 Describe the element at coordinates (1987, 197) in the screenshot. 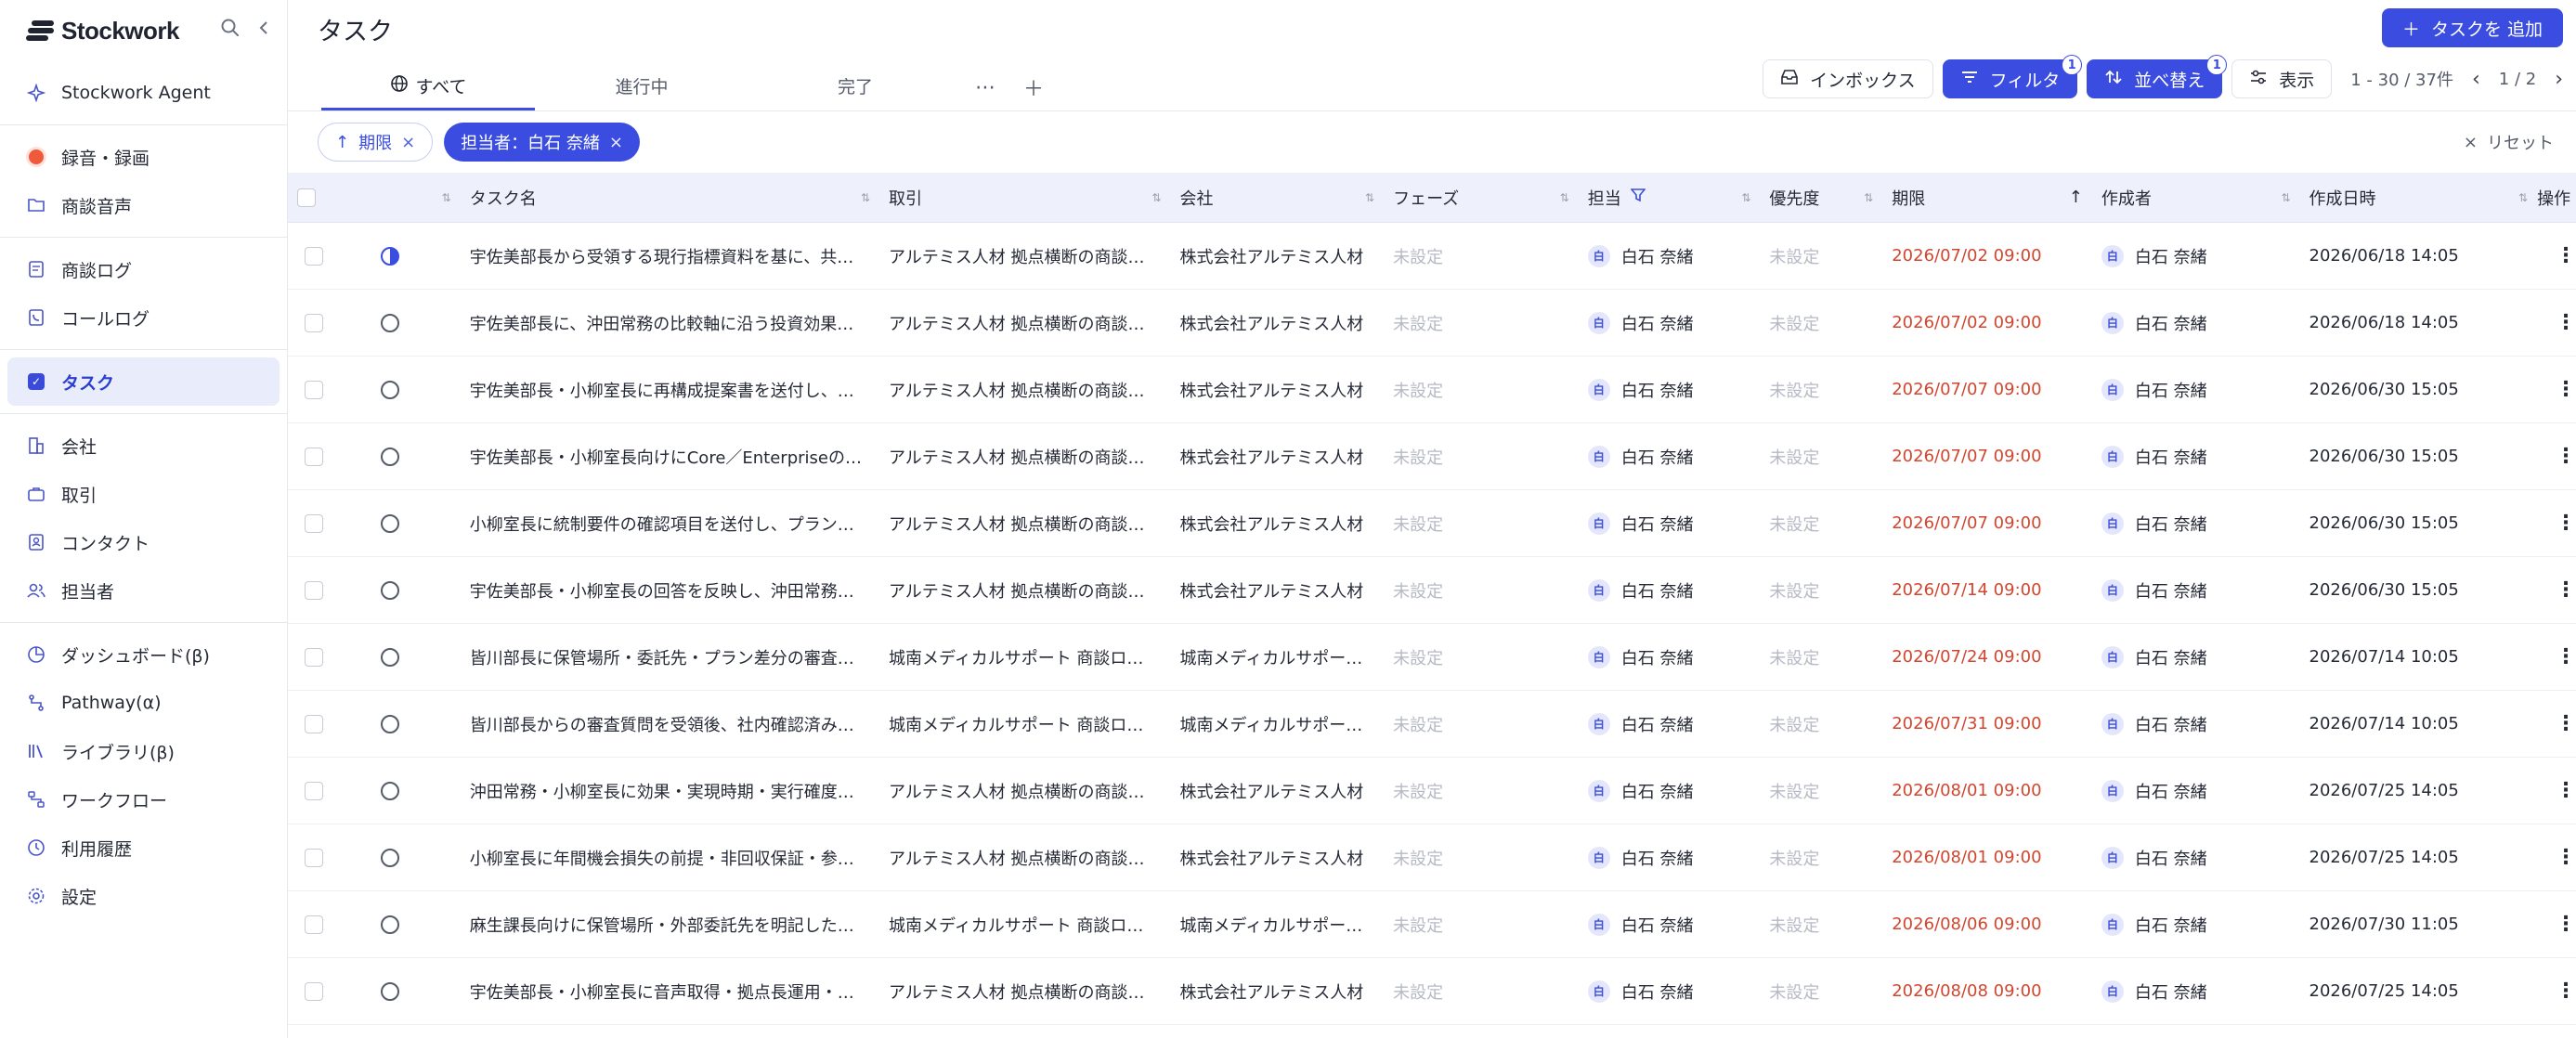

I see `column-header-due: 期限 ↑` at that location.